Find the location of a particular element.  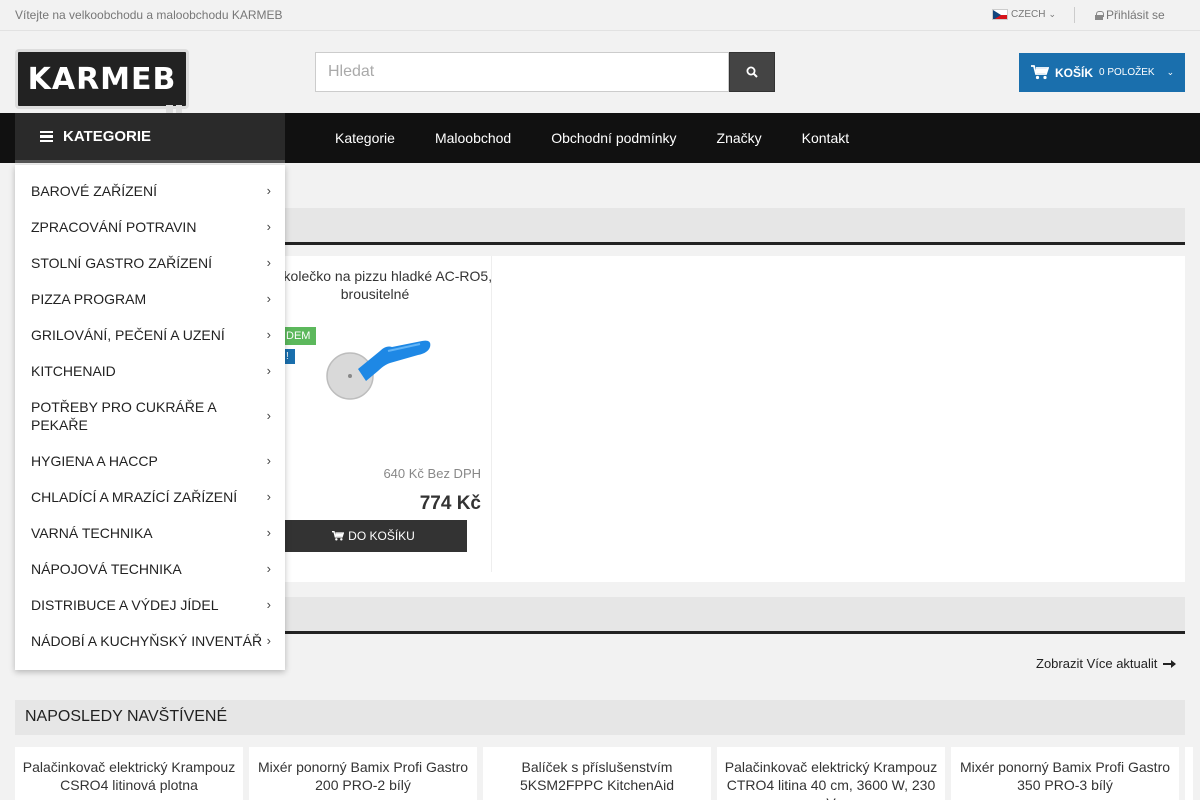

category-item: KITCHENAID › is located at coordinates (150, 371).